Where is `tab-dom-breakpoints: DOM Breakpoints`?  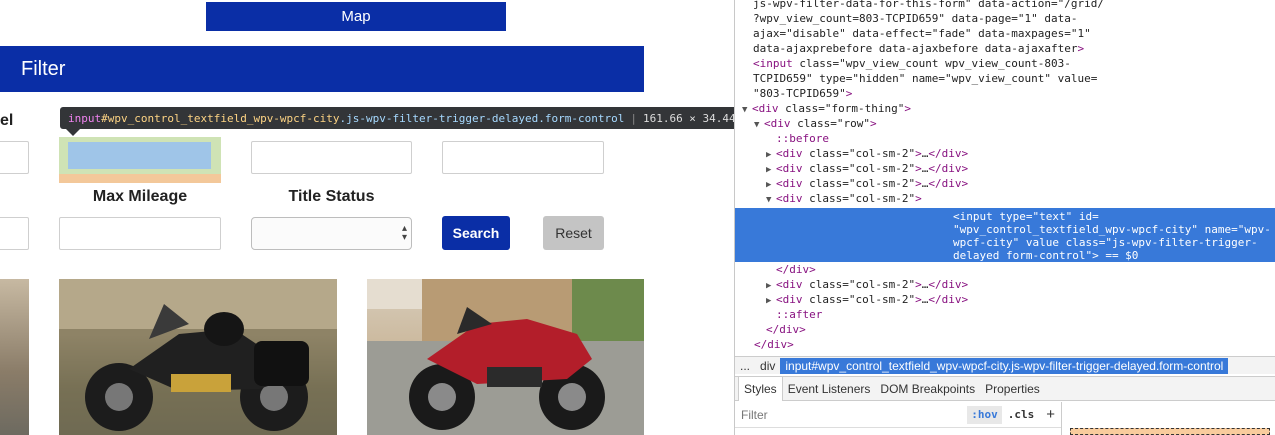
tab-dom-breakpoints: DOM Breakpoints is located at coordinates (927, 389).